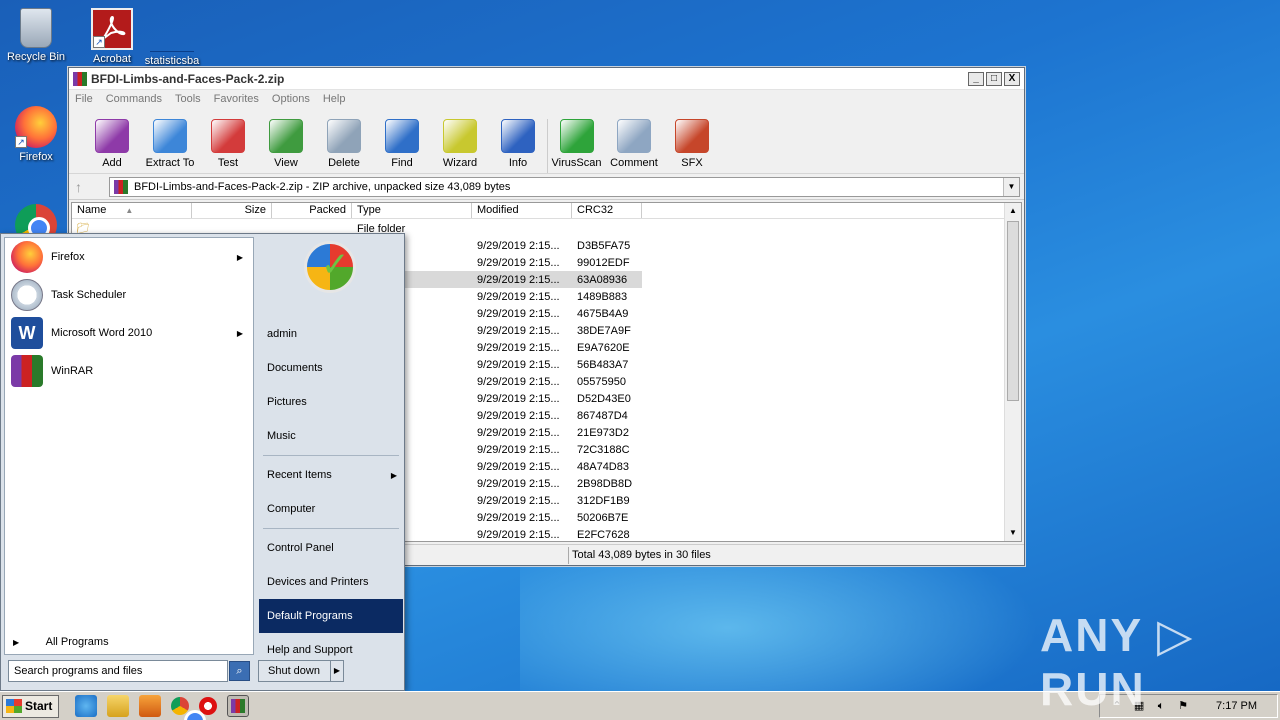 The height and width of the screenshot is (720, 1280). What do you see at coordinates (78, 671) in the screenshot?
I see `search-placeholder: Search programs and files` at bounding box center [78, 671].